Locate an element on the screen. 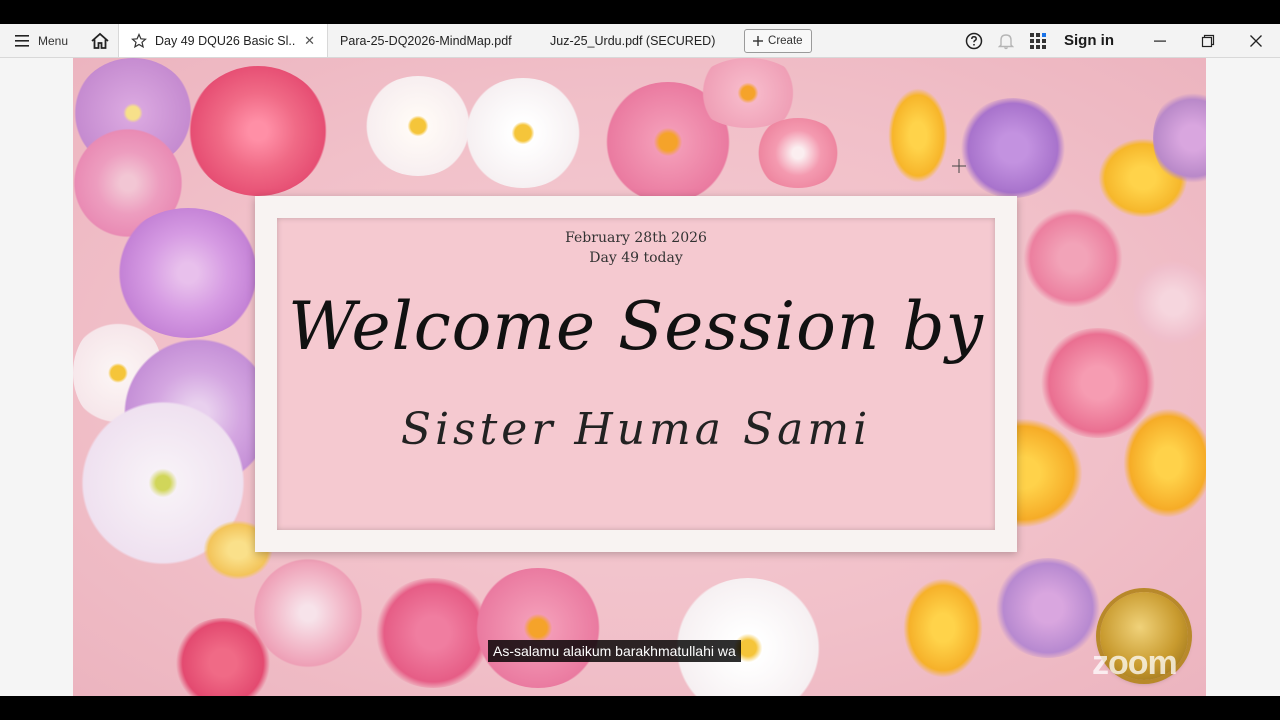  tab-day49-slides: Day 49 DQU26 Basic Sl... ✕ is located at coordinates (223, 40).